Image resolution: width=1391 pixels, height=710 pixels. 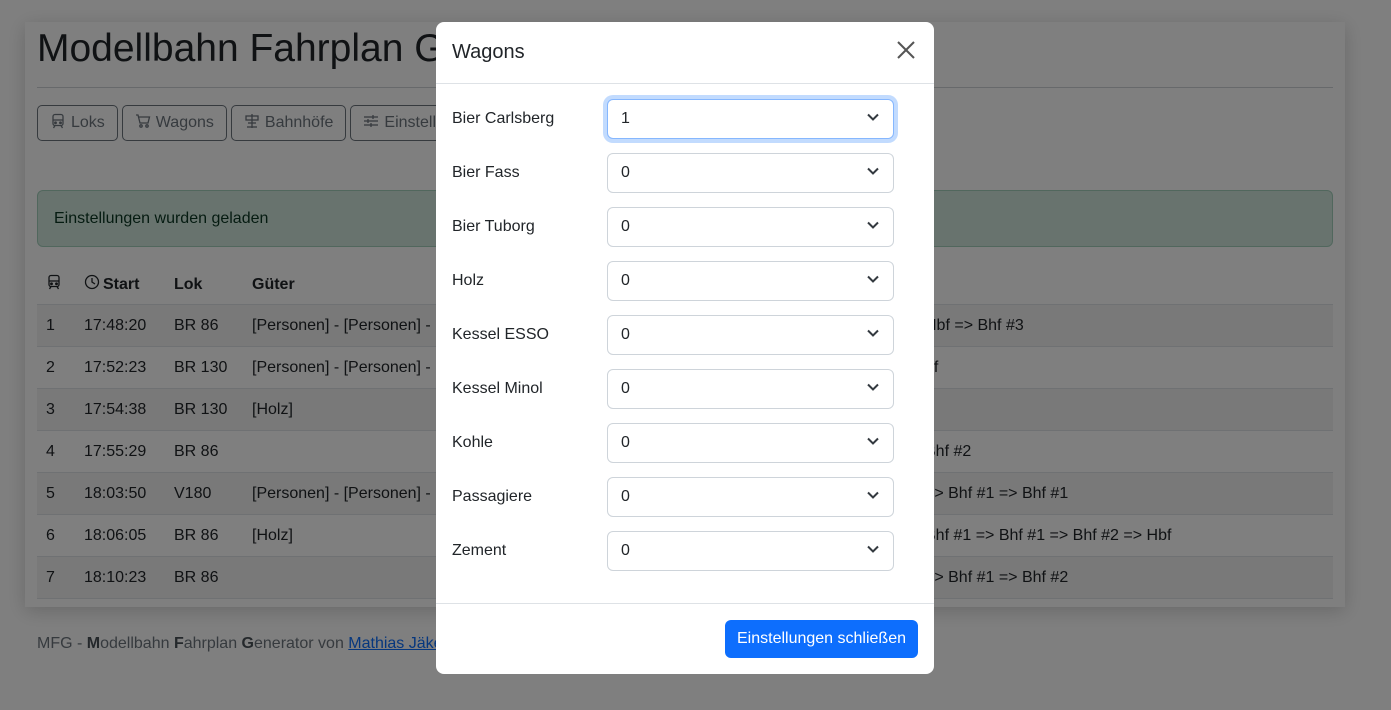 What do you see at coordinates (488, 52) in the screenshot?
I see `modal-title: Wagons` at bounding box center [488, 52].